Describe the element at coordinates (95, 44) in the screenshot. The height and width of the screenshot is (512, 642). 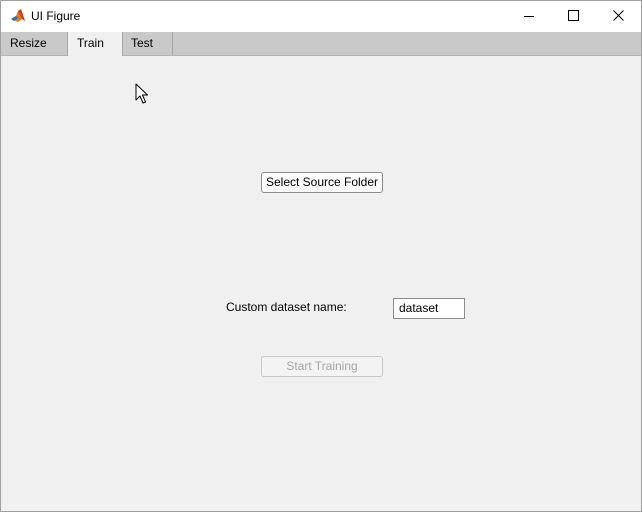
I see `tab-train: Train` at that location.